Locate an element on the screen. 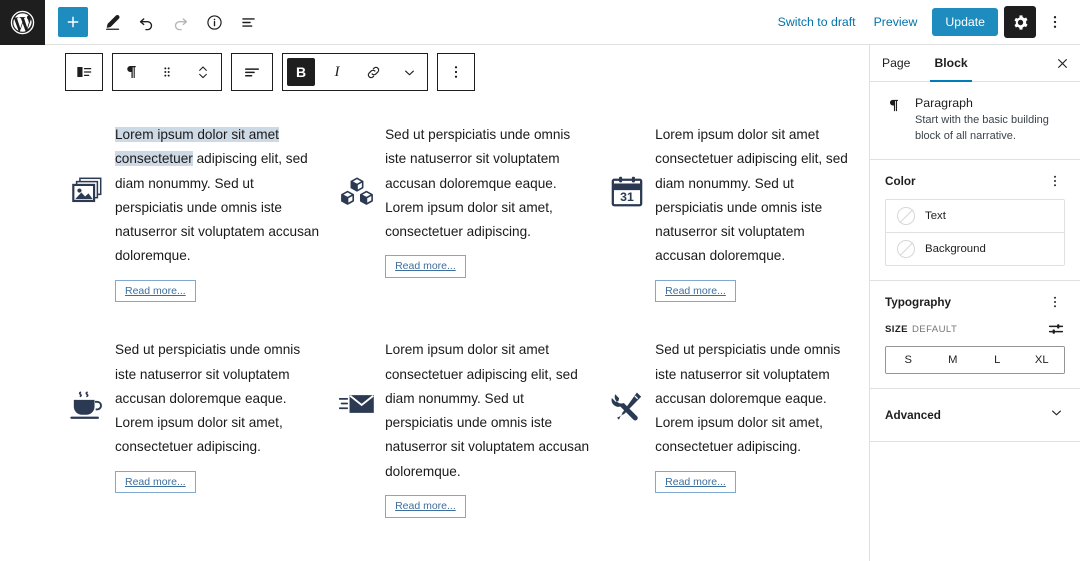 Image resolution: width=1080 pixels, height=561 pixels. color-section-title: Color is located at coordinates (900, 181).